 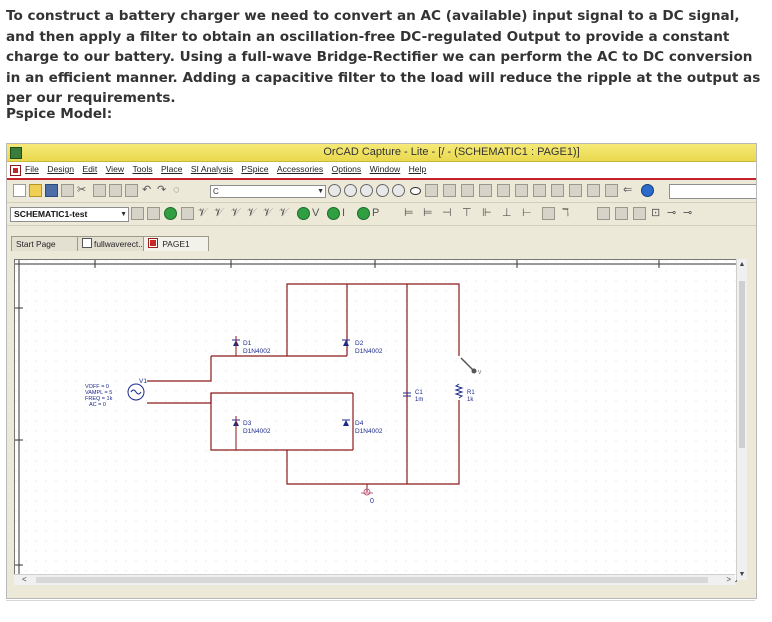 I want to click on edit-simulation-icon, so click(x=153, y=213).